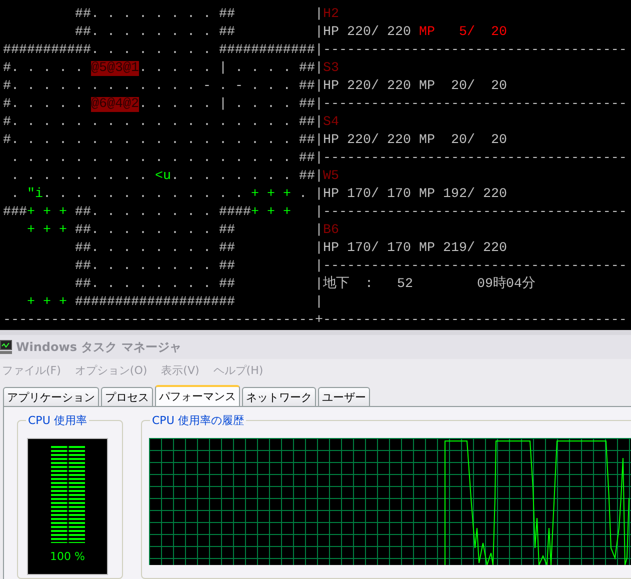 This screenshot has height=579, width=631. Describe the element at coordinates (242, 176) in the screenshot. I see `terminal-text: . . . . . . . . ##` at that location.